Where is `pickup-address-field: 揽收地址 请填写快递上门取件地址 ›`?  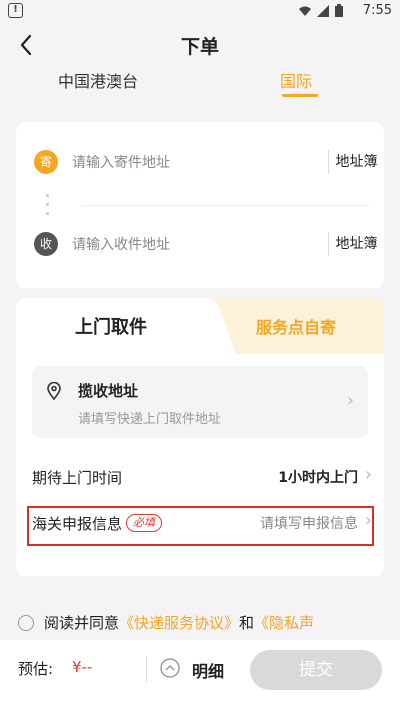
pickup-address-field: 揽收地址 请填写快递上门取件地址 › is located at coordinates (200, 402).